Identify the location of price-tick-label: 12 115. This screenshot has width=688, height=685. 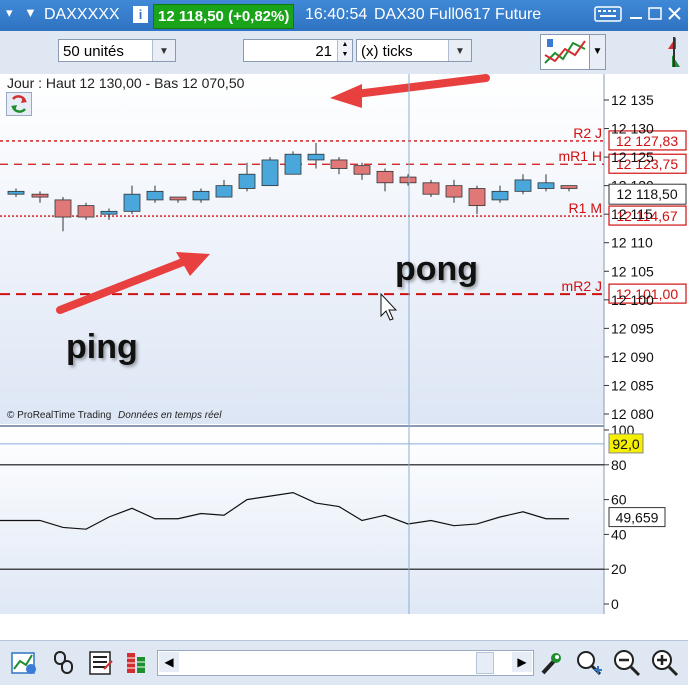
(632, 214).